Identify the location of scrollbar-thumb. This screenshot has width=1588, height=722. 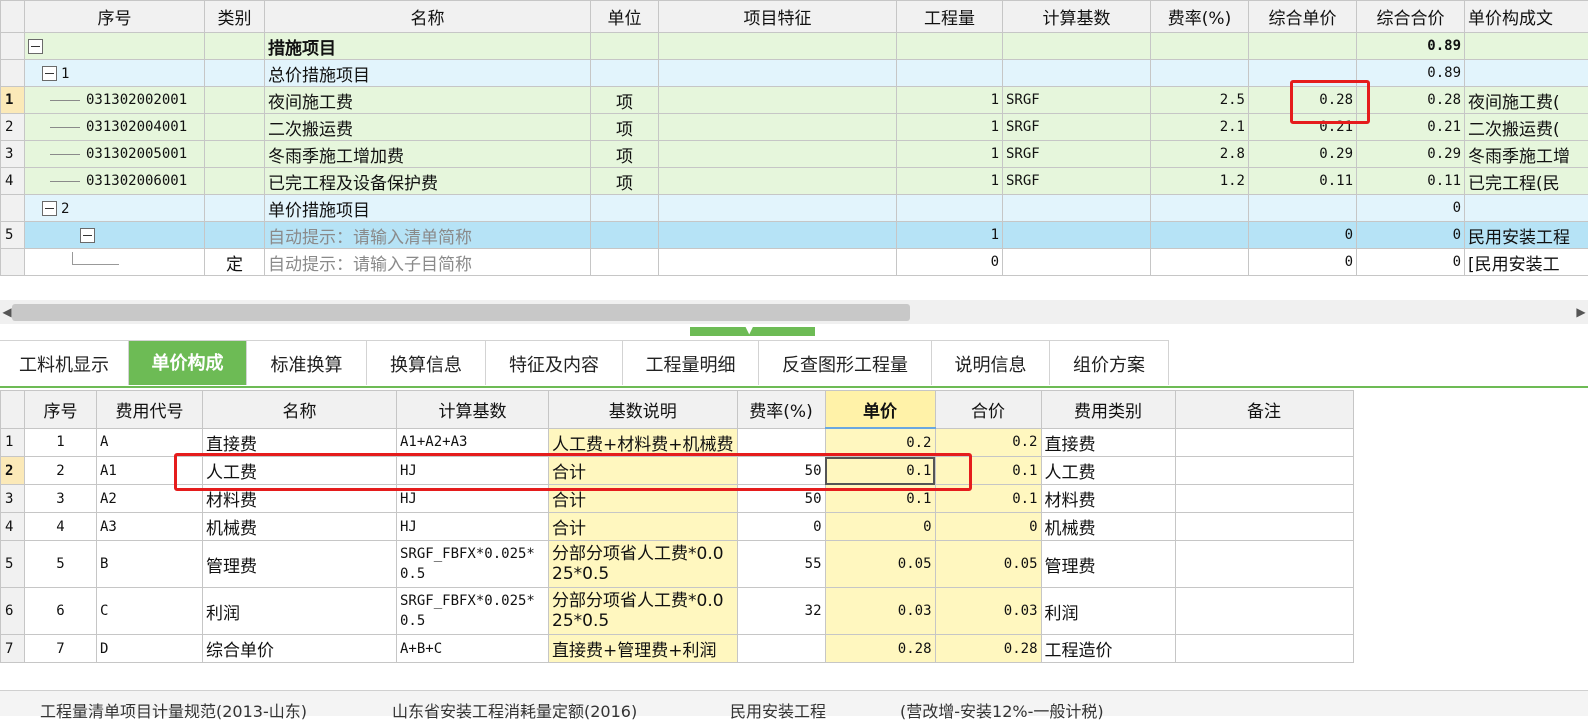
(461, 312).